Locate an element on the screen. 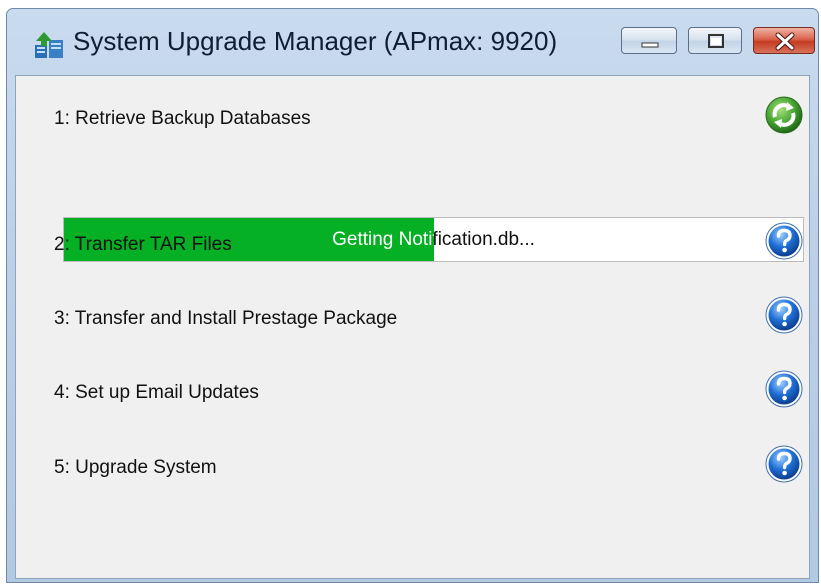 The width and height of the screenshot is (821, 585). maximize-button is located at coordinates (715, 40).